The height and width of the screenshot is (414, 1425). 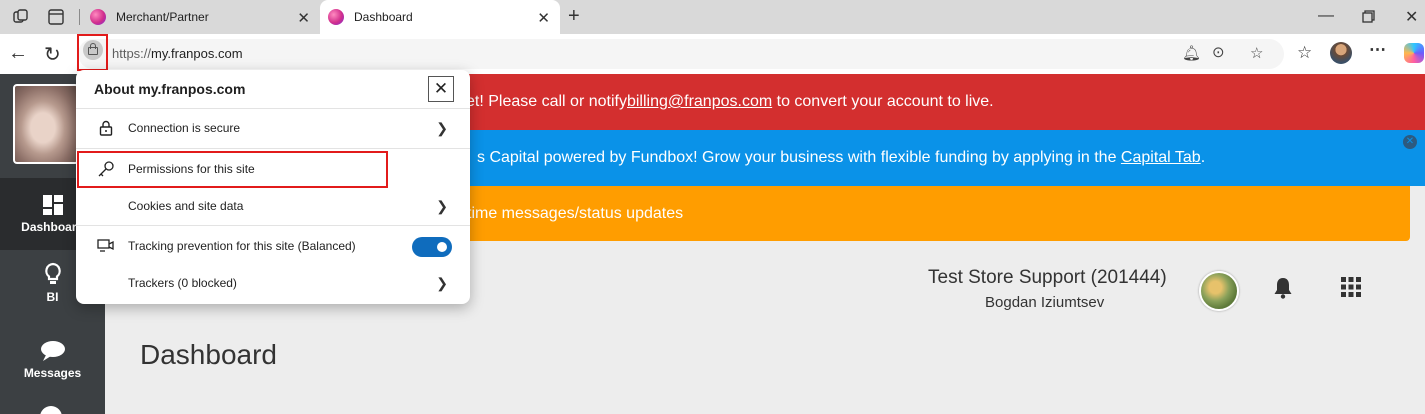 What do you see at coordinates (1377, 50) in the screenshot?
I see `settings-more-icon: ⋯` at bounding box center [1377, 50].